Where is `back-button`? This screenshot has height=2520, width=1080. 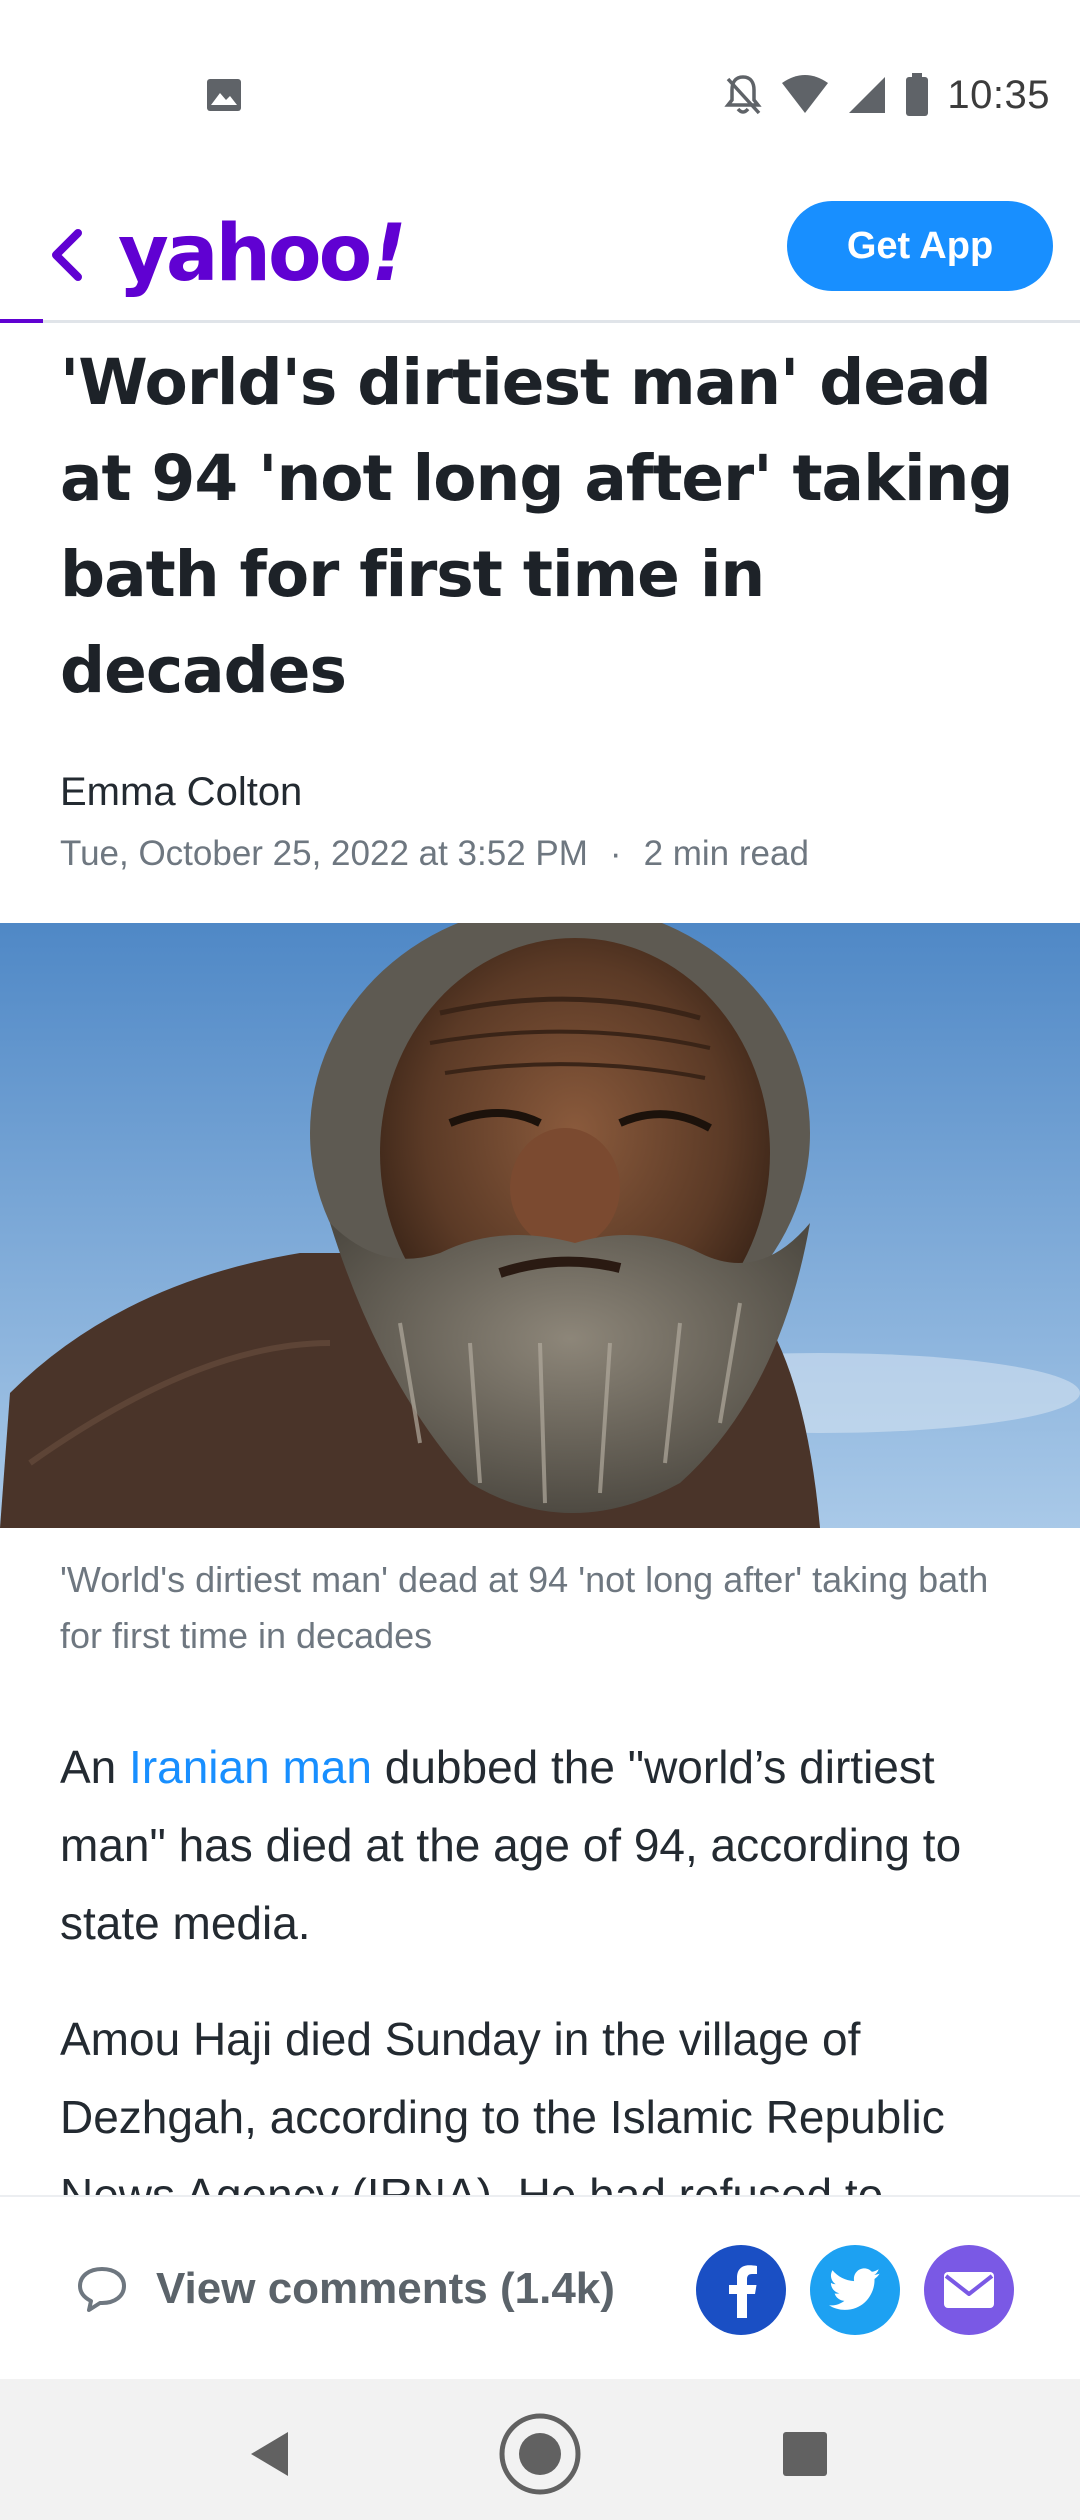
back-button is located at coordinates (66, 255).